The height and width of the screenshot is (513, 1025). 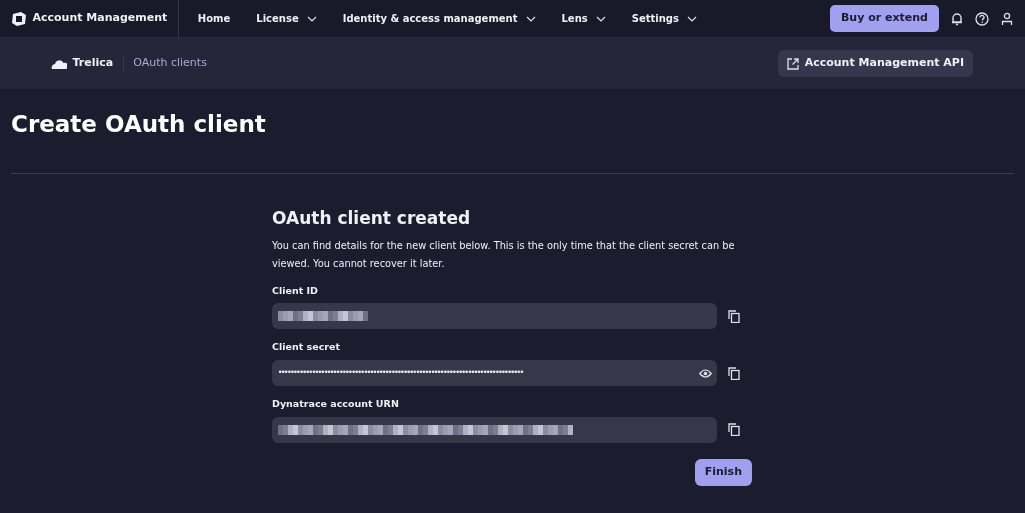 I want to click on external-link-icon, so click(x=793, y=63).